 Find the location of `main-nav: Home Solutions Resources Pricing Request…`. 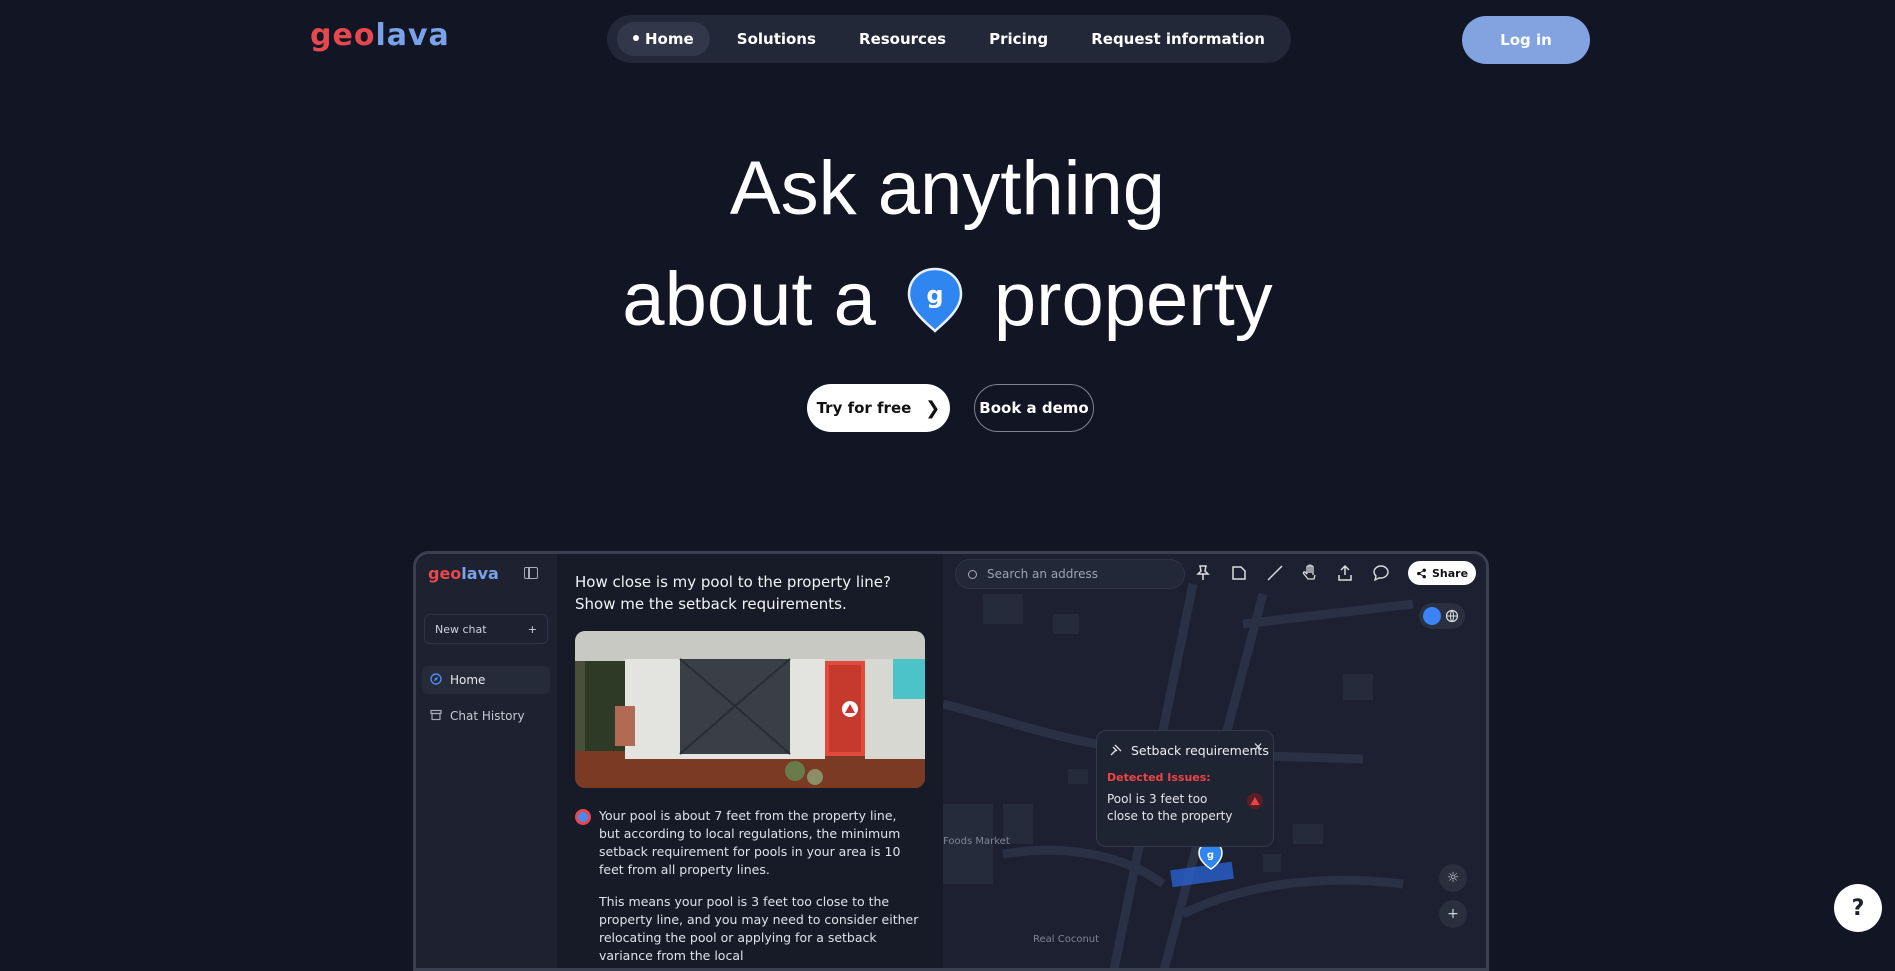

main-nav: Home Solutions Resources Pricing Request… is located at coordinates (949, 39).